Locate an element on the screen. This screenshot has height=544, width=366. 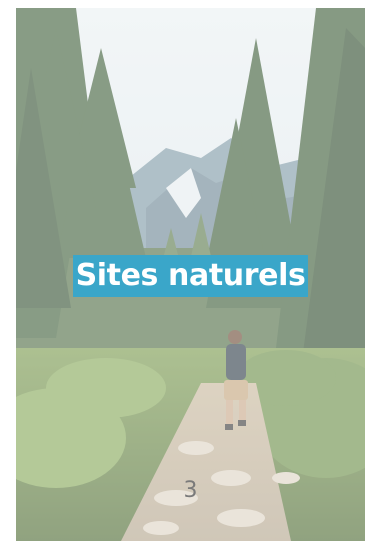
page-number: 3 is located at coordinates (190, 490).